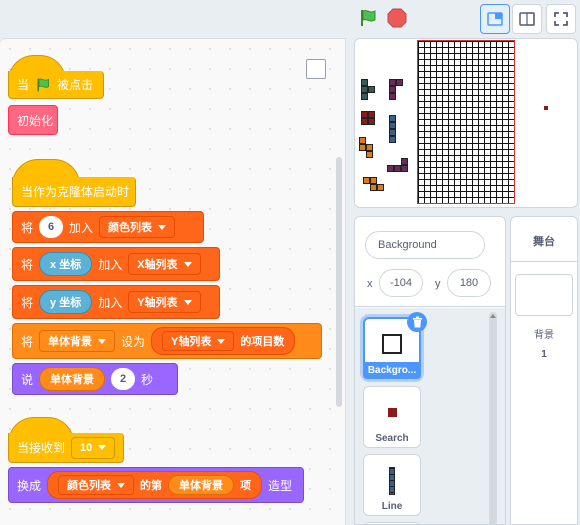 The image size is (580, 525). I want to click on switch-costume-block: 换成 颜色列表 的第 单体背景 项 造型, so click(156, 485).